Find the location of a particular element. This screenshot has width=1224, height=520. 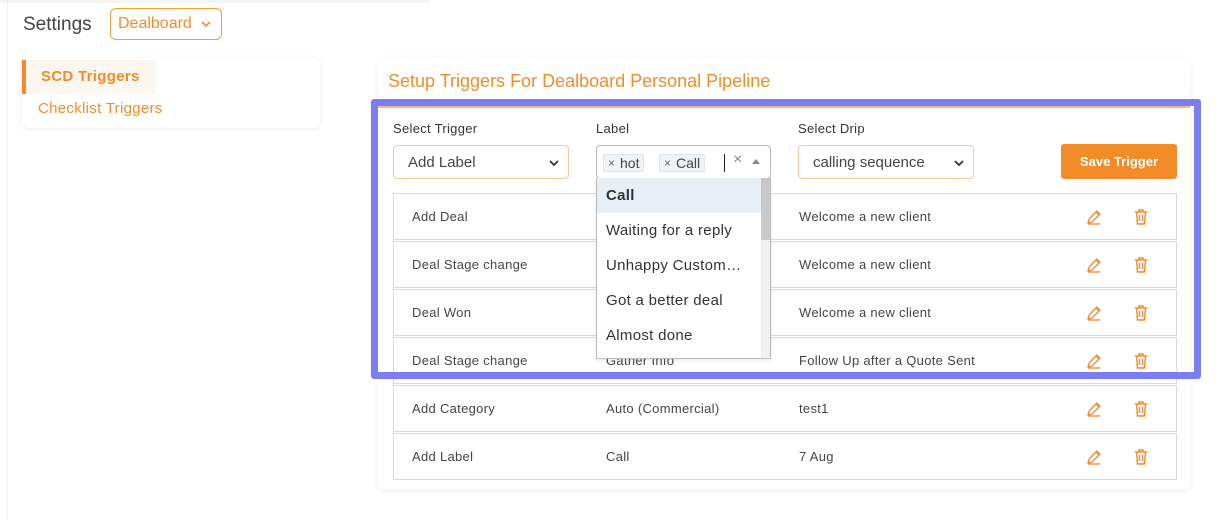

table-row: Add Label Call 7 Aug is located at coordinates (785, 456).